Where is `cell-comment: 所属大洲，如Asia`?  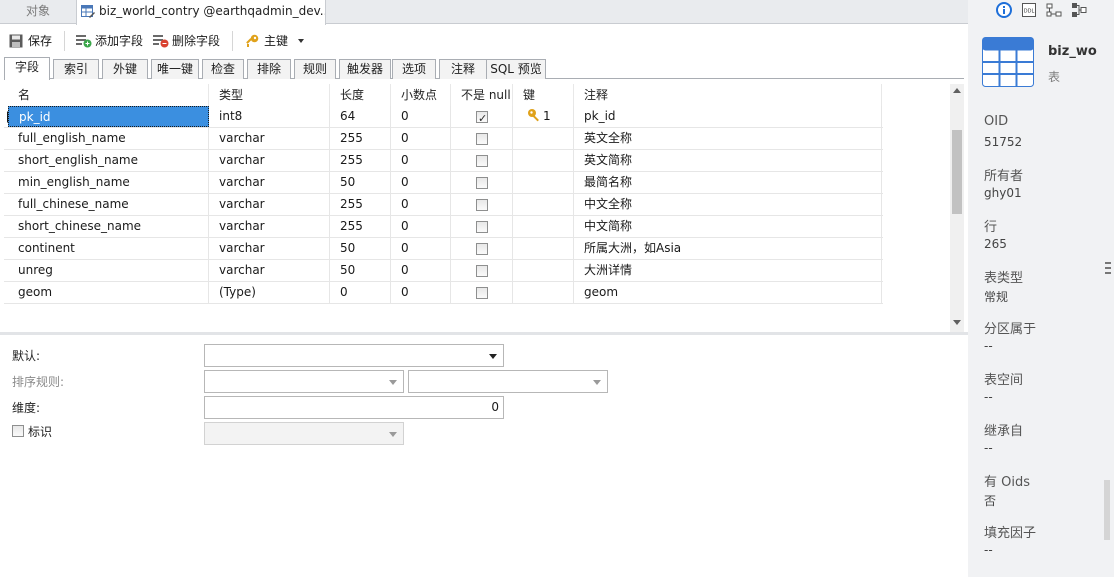
cell-comment: 所属大洲，如Asia is located at coordinates (728, 248).